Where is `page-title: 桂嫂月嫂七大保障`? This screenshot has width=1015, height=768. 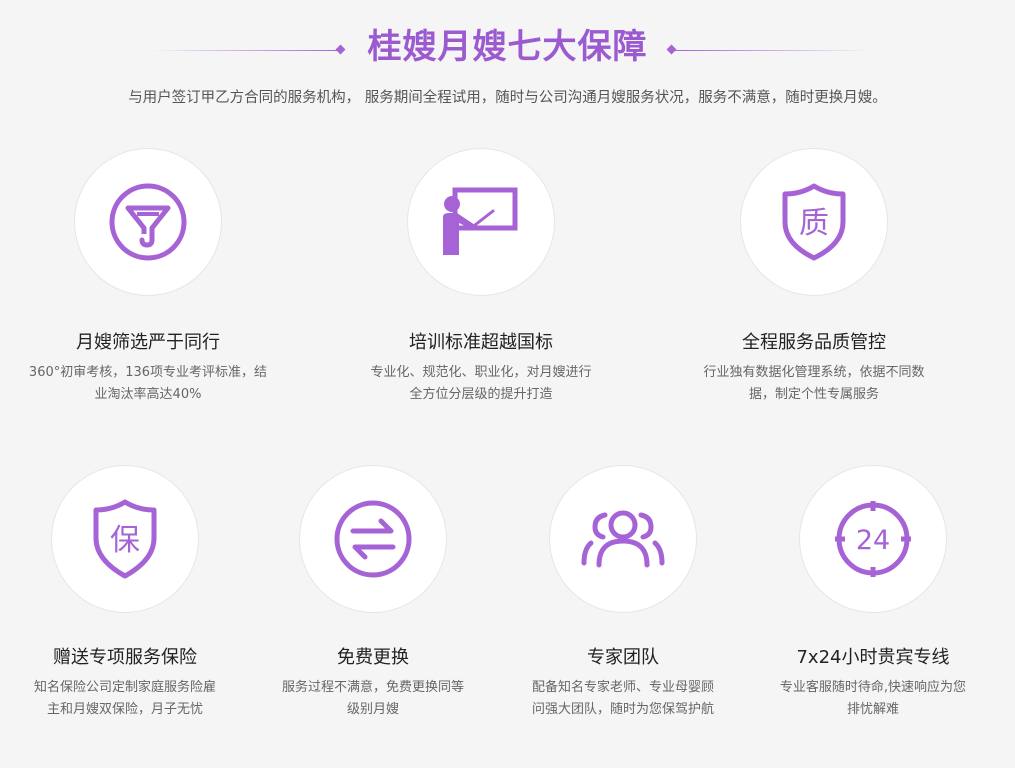 page-title: 桂嫂月嫂七大保障 is located at coordinates (507, 47).